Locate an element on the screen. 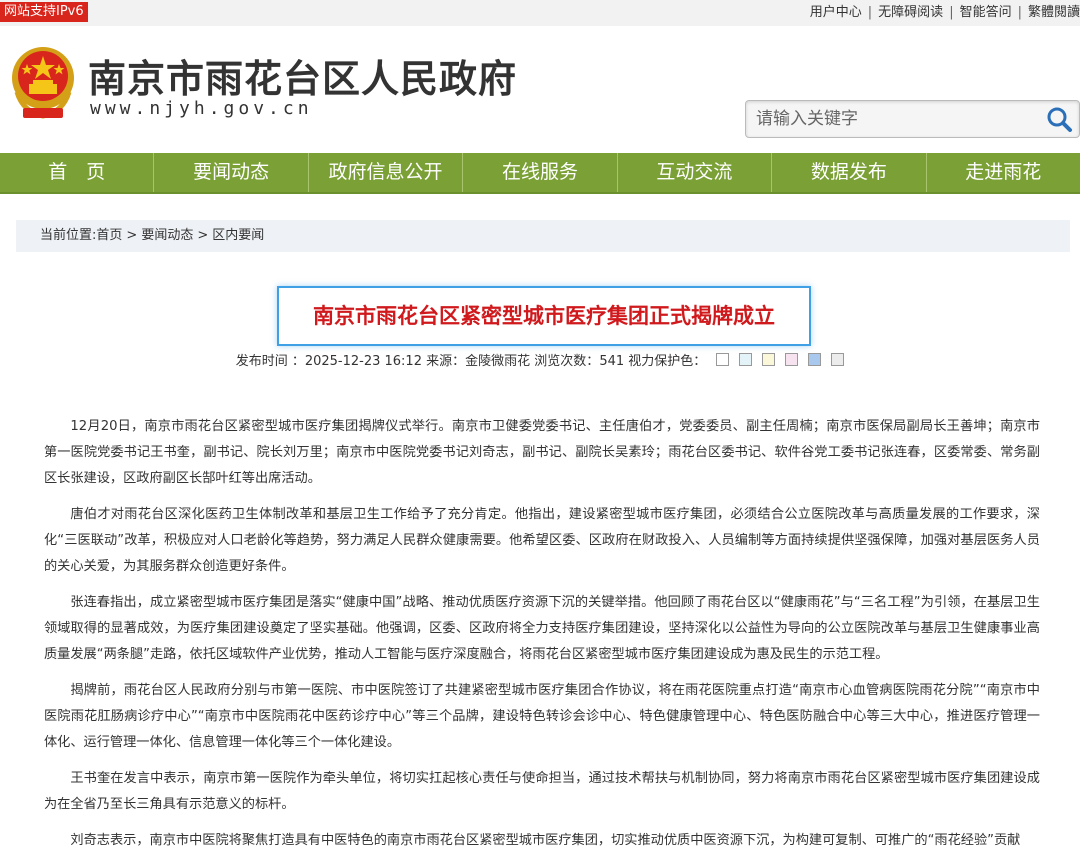 This screenshot has width=1080, height=864. site-header: 南京市雨花台区人民政府 www.njyh.gov.cn is located at coordinates (540, 89).